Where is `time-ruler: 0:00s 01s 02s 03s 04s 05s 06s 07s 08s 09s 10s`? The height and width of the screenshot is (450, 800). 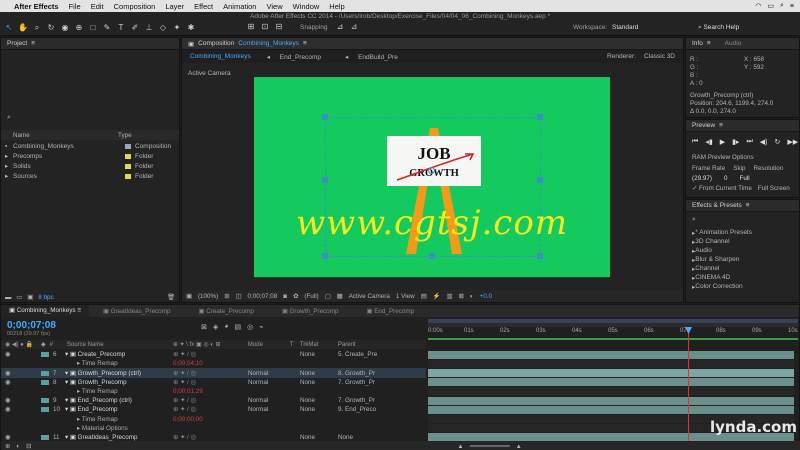
time-ruler: 0:00s 01s 02s 03s 04s 05s 06s 07s 08s 09s 10s is located at coordinates (613, 333).